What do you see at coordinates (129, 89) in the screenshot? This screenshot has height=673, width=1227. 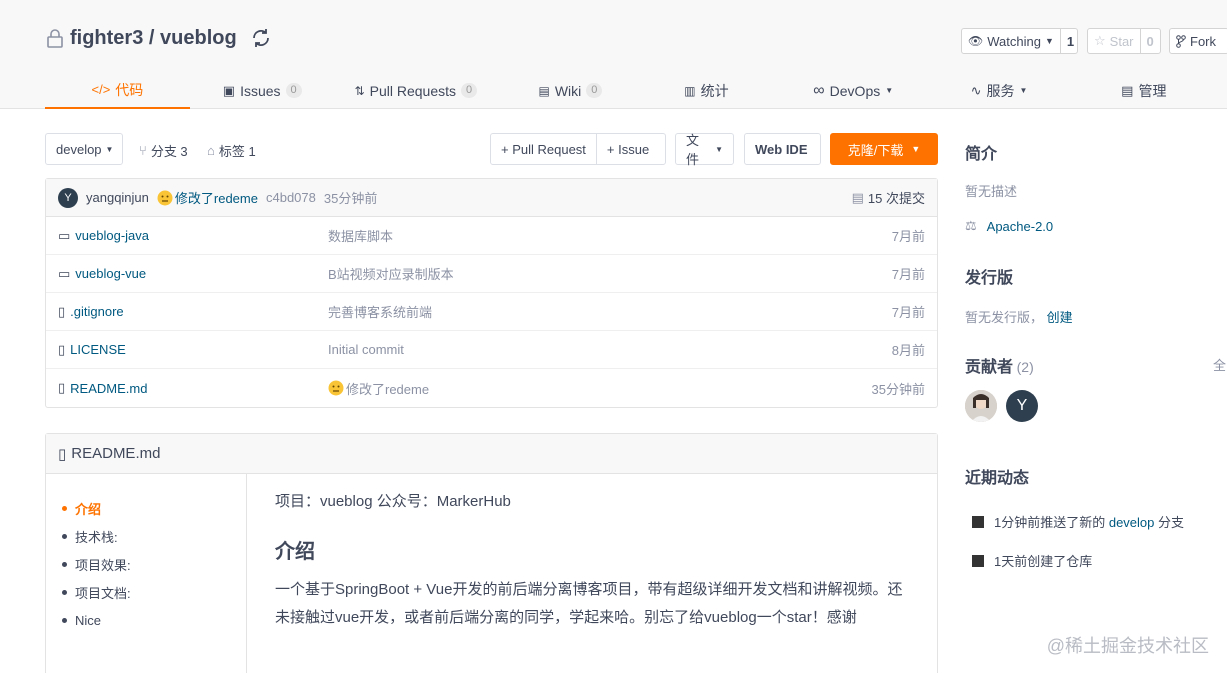 I see `tab-label: 代码` at bounding box center [129, 89].